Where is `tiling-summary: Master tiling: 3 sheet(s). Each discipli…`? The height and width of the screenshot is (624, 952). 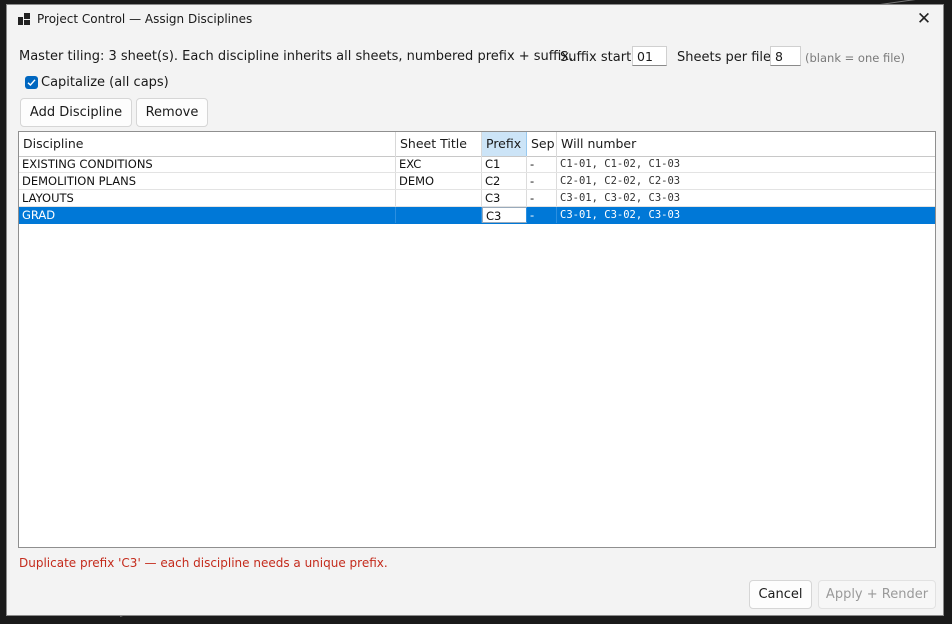 tiling-summary: Master tiling: 3 sheet(s). Each discipli… is located at coordinates (296, 56).